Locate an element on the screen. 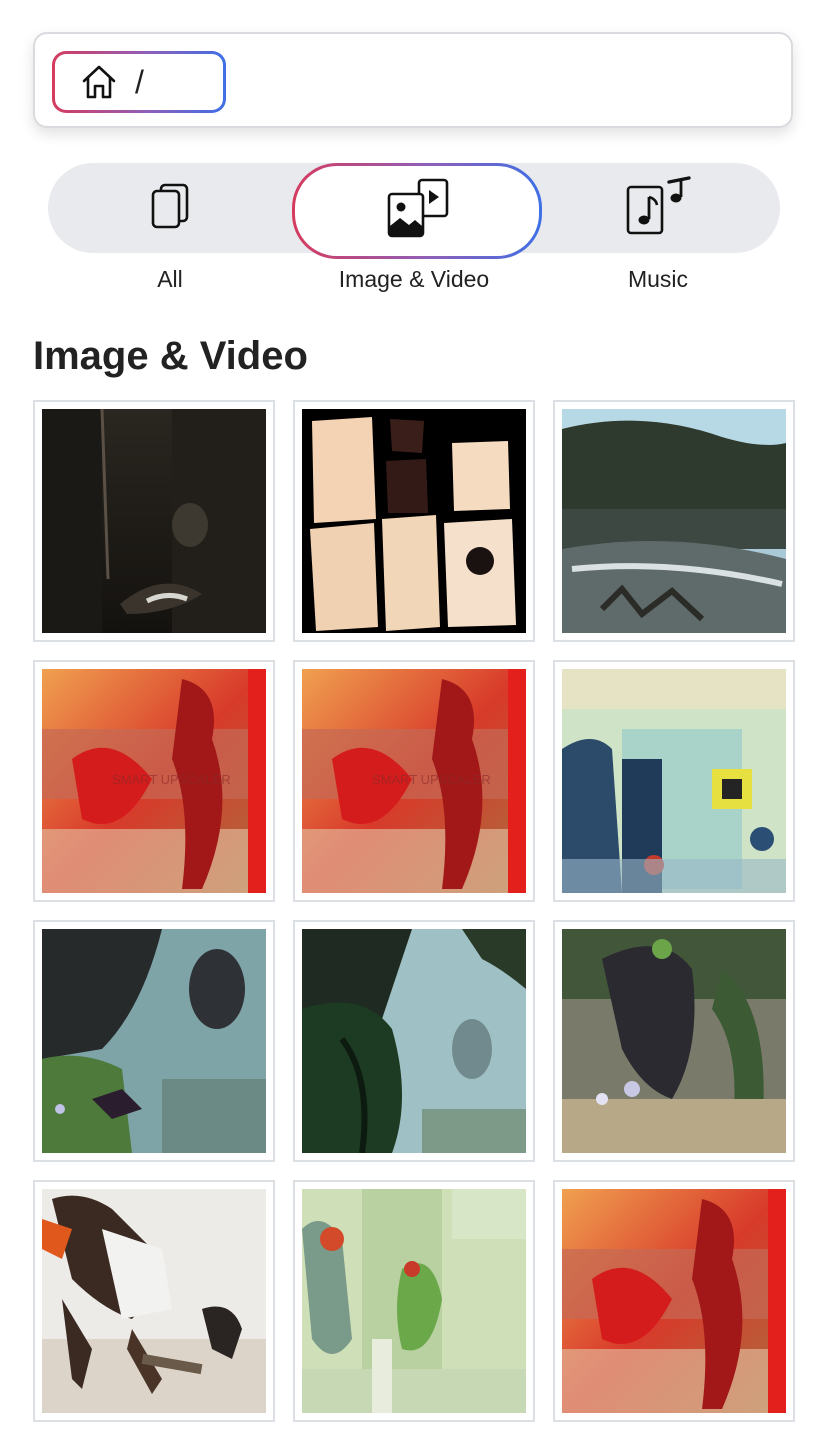 Image resolution: width=828 pixels, height=1432 pixels. tab-music-label: Music is located at coordinates (658, 279).